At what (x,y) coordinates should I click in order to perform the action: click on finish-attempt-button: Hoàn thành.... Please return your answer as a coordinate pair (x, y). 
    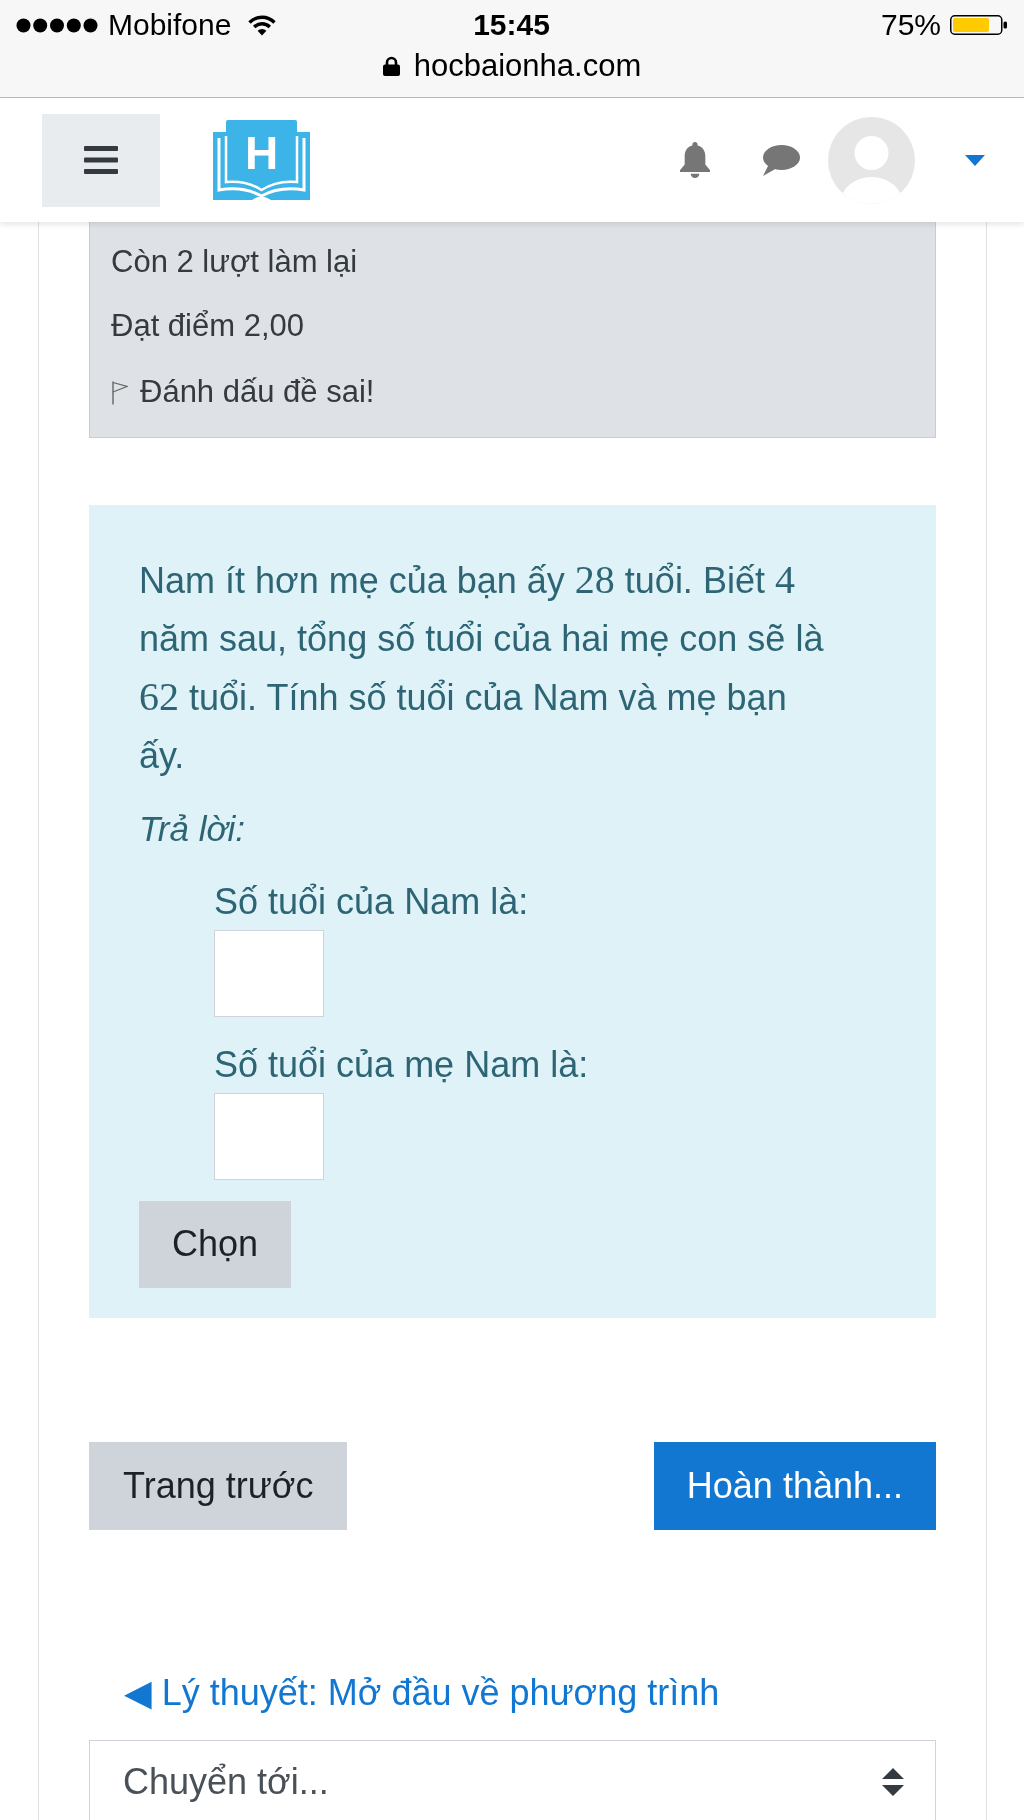
    Looking at the image, I should click on (794, 1485).